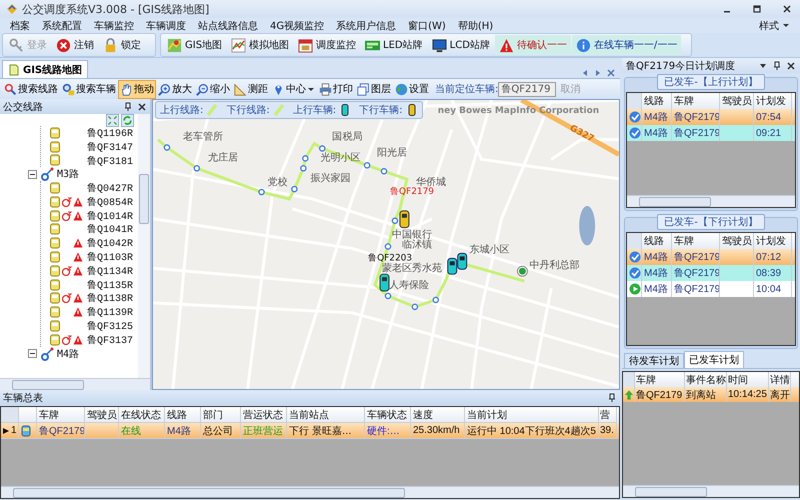  Describe the element at coordinates (110, 243) in the screenshot. I see `vehicle-node: 鲁Q1042R` at that location.